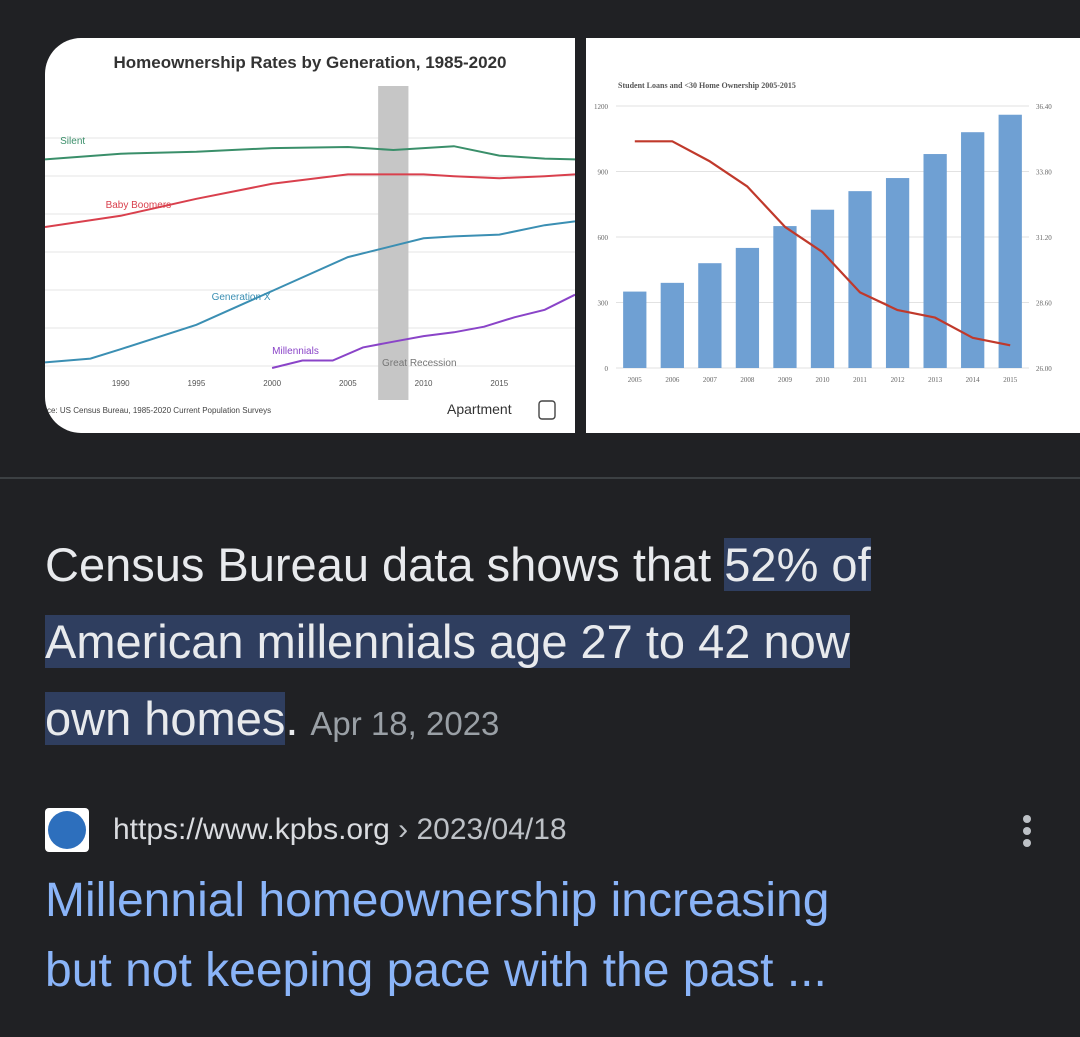 The height and width of the screenshot is (1037, 1080). What do you see at coordinates (405, 723) in the screenshot?
I see `snippet-date: Apr 18, 2023` at bounding box center [405, 723].